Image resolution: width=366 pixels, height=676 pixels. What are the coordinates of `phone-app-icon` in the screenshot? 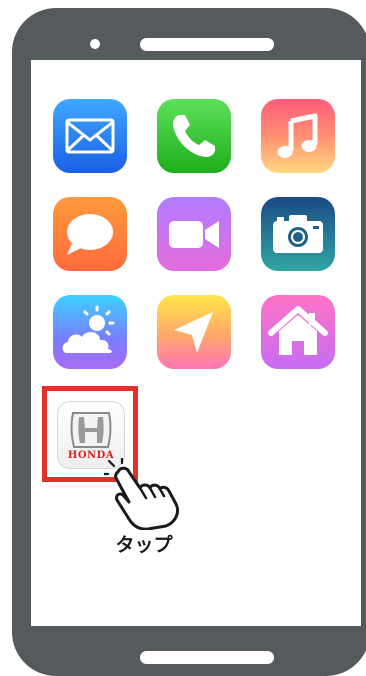 It's located at (194, 136).